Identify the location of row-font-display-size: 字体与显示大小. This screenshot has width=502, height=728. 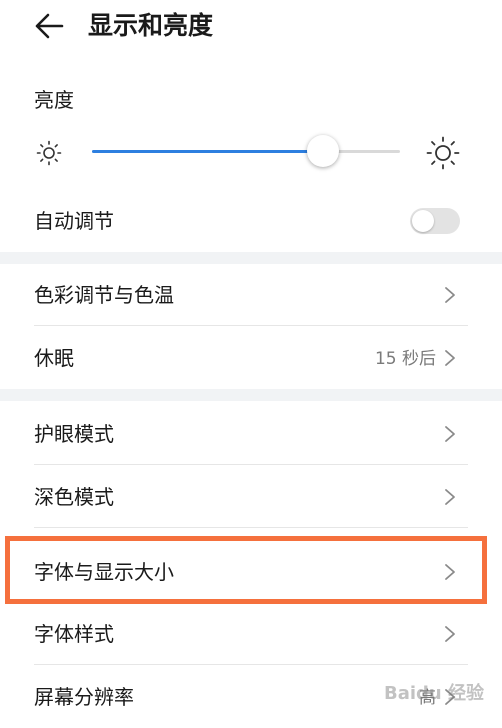
(251, 572).